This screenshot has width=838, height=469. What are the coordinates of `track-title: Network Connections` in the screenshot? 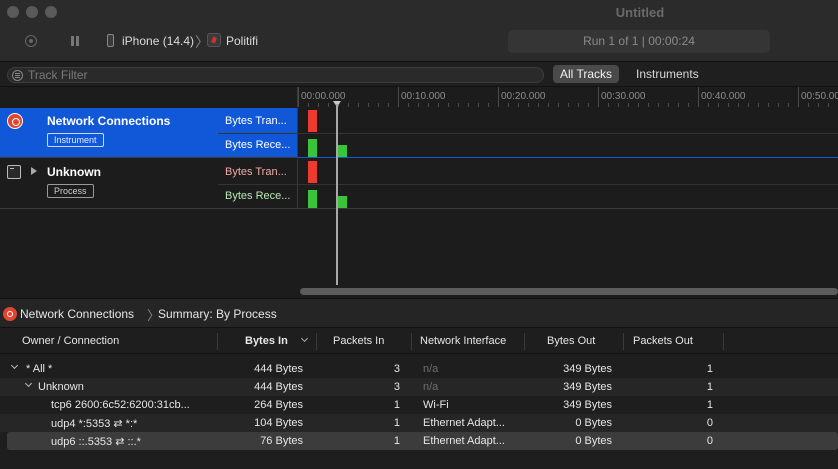 It's located at (109, 121).